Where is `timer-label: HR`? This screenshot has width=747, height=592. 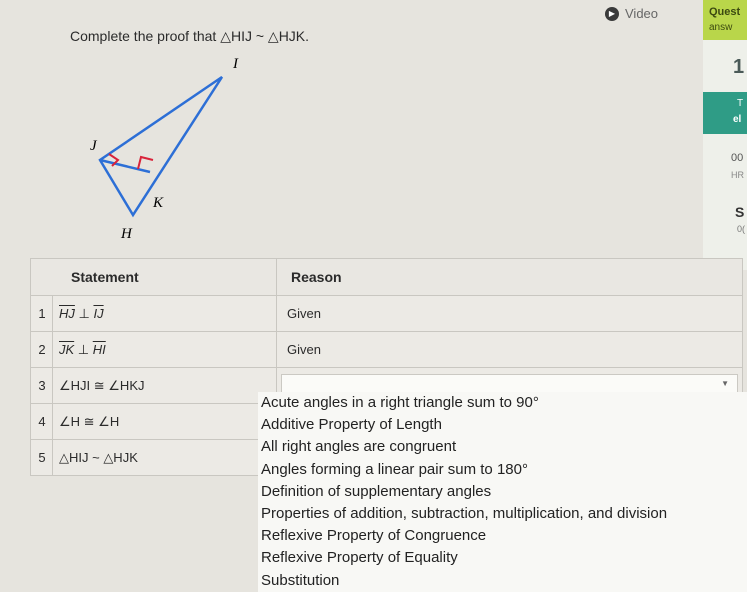 timer-label: HR is located at coordinates (737, 175).